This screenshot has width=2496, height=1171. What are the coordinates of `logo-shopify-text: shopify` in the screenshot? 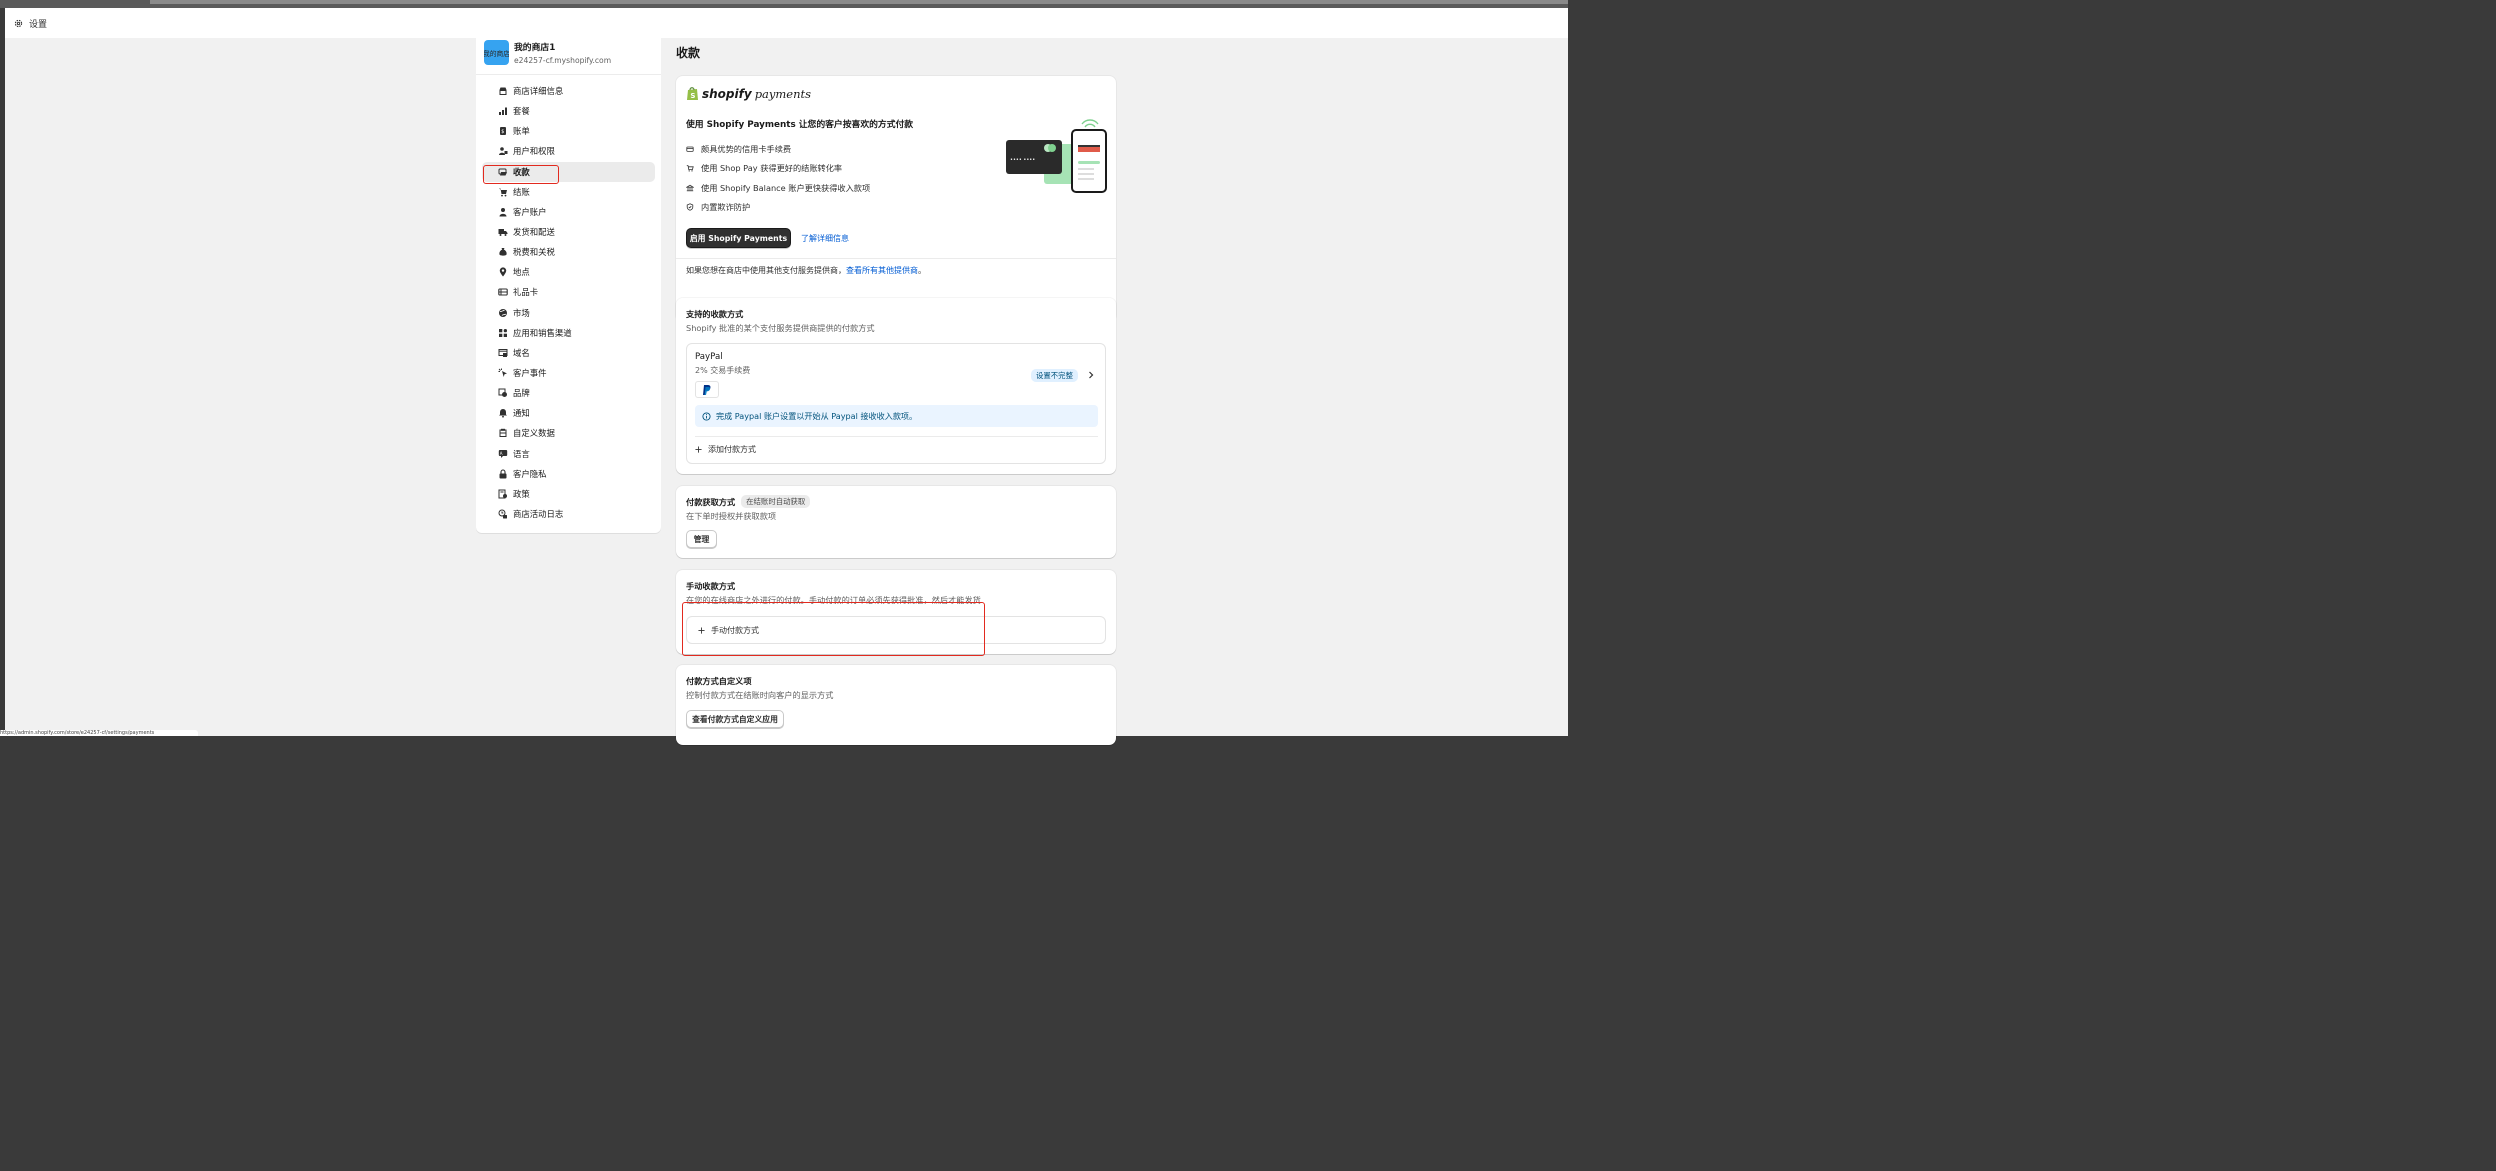 It's located at (727, 93).